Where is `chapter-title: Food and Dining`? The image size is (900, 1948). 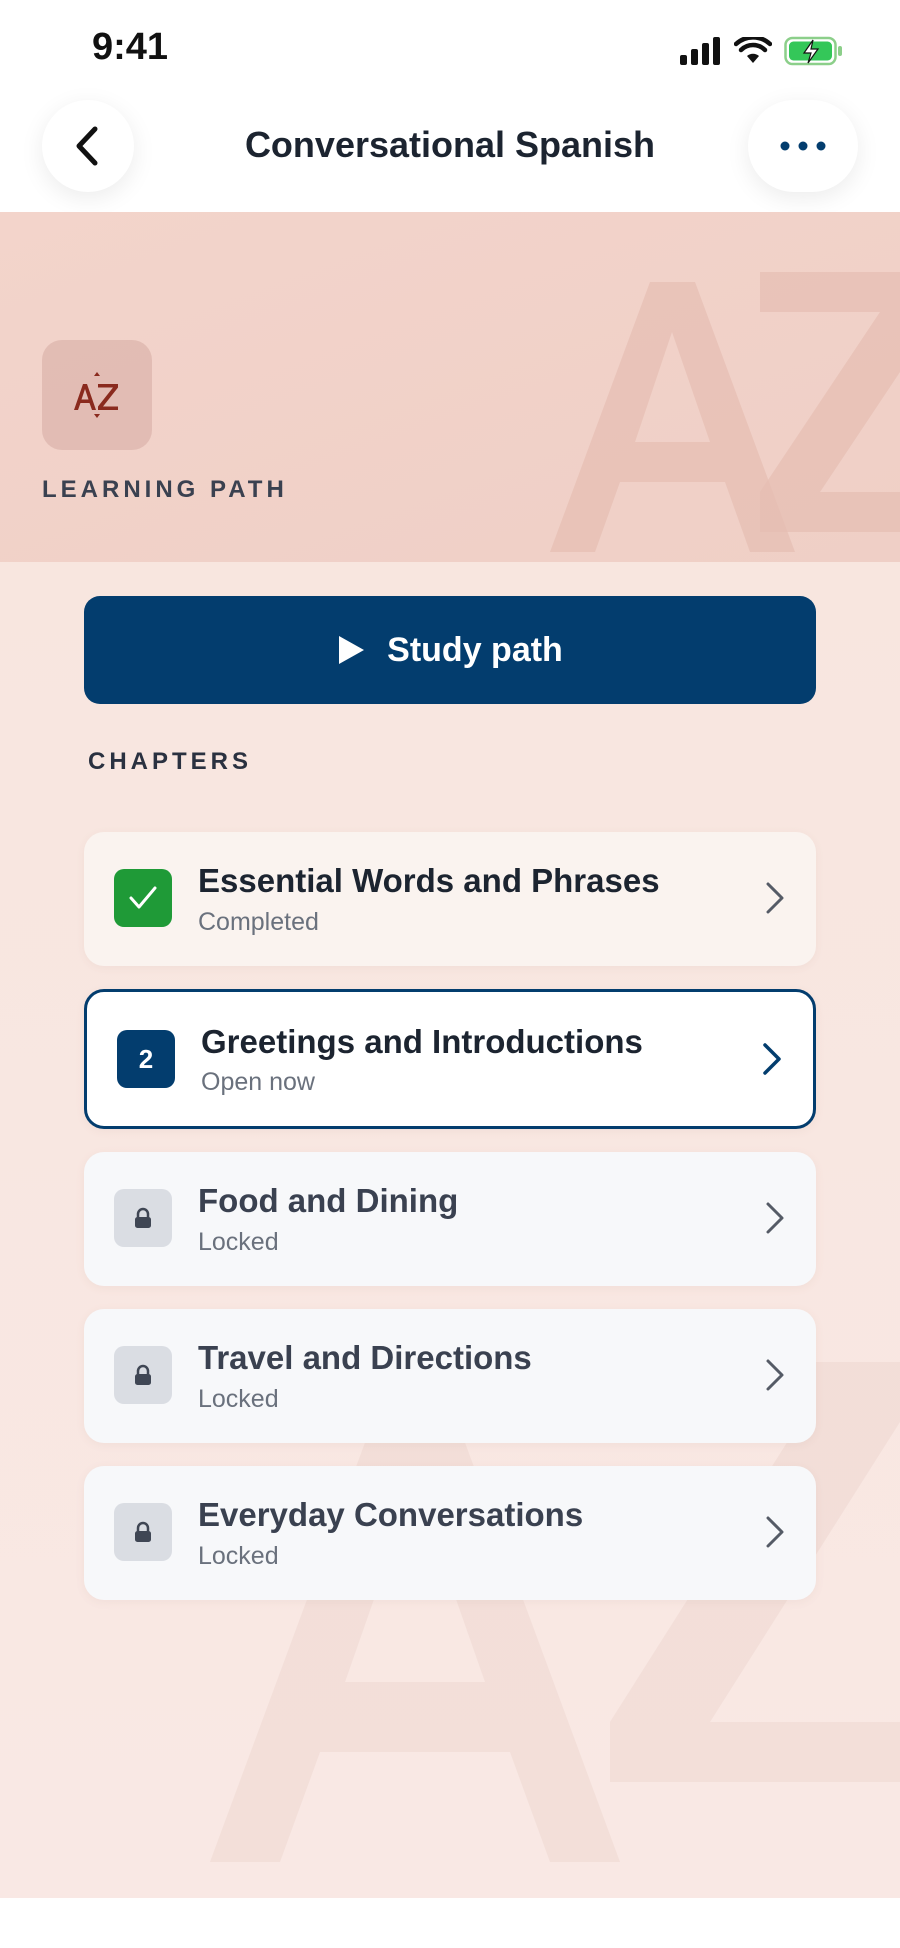
chapter-title: Food and Dining is located at coordinates (328, 1200).